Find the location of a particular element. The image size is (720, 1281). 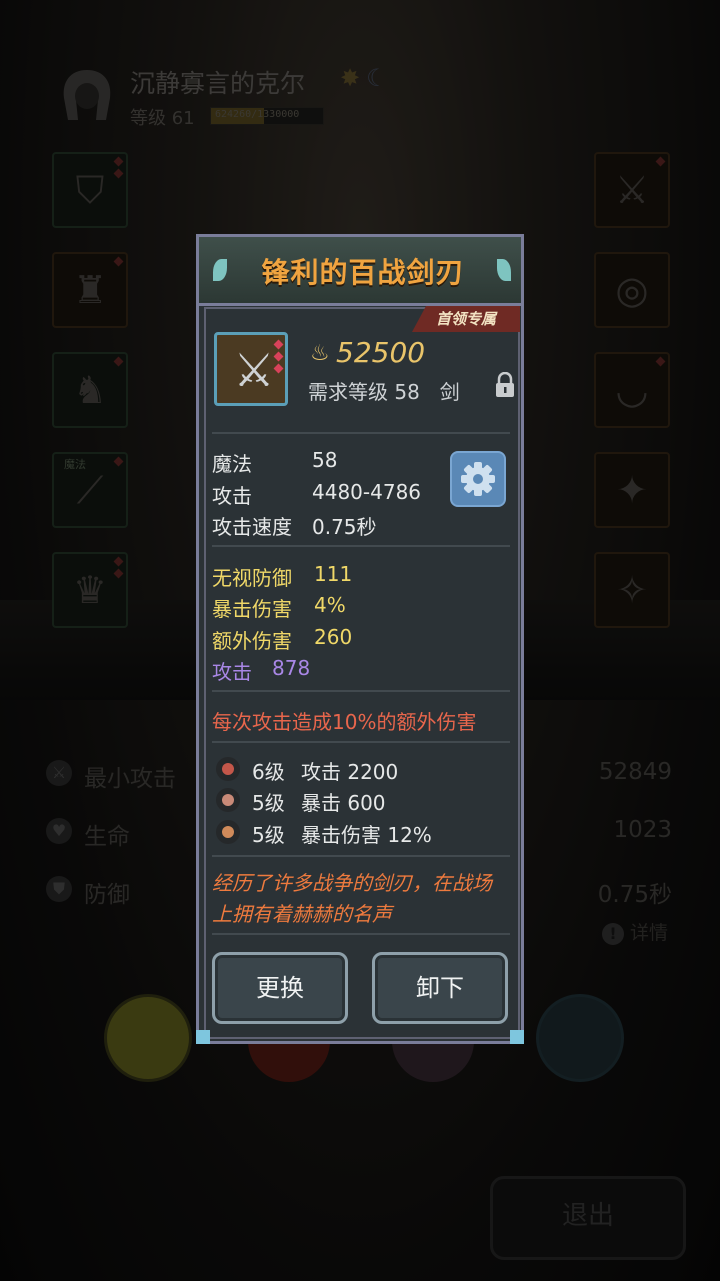

settings-button is located at coordinates (478, 479).